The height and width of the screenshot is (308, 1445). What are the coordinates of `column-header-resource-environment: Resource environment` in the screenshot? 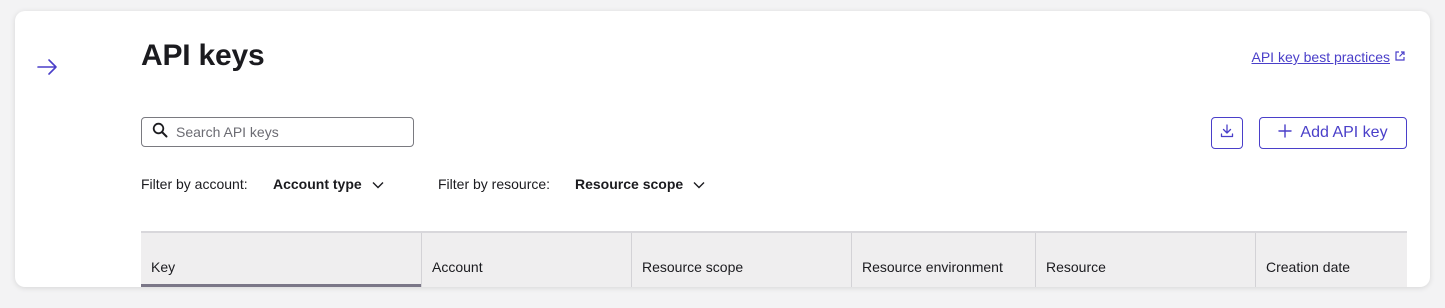 It's located at (944, 260).